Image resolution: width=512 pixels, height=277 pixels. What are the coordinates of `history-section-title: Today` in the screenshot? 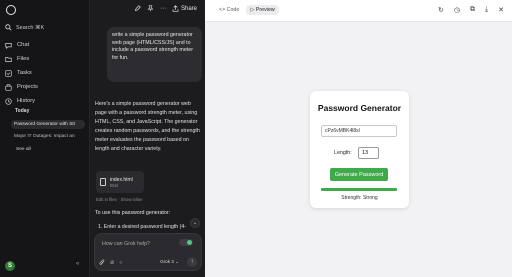 It's located at (22, 111).